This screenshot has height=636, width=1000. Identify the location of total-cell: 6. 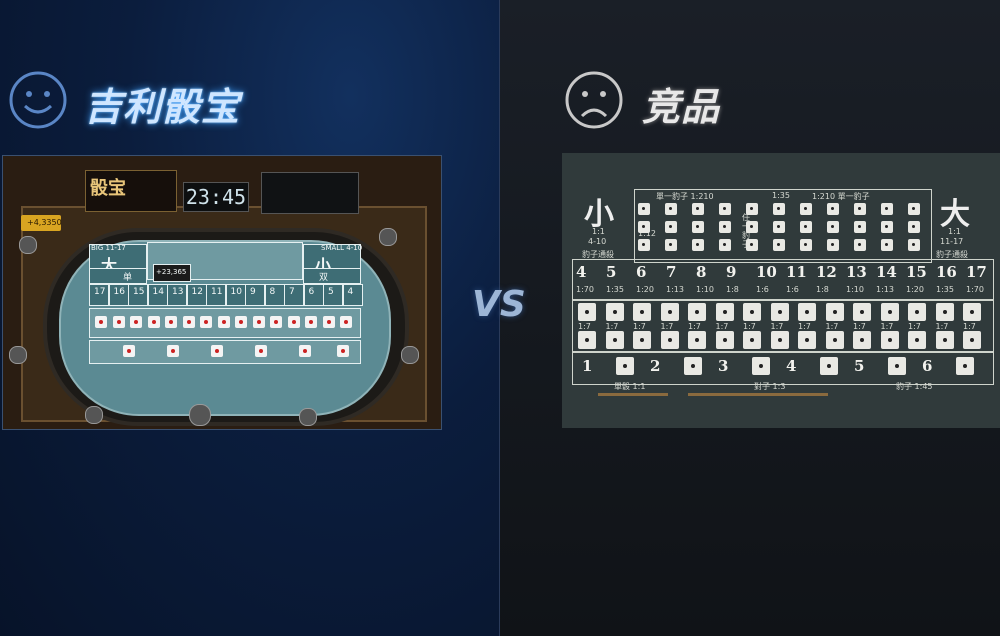
(313, 295).